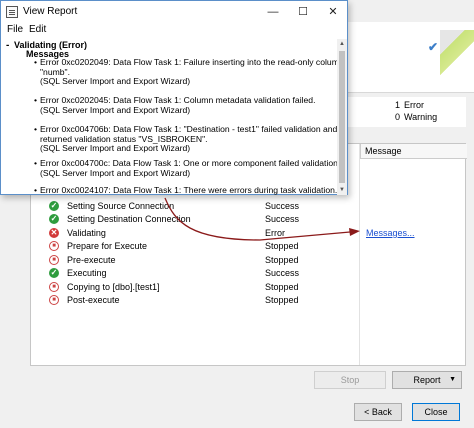 The height and width of the screenshot is (428, 474). I want to click on back-button: < Back, so click(378, 412).